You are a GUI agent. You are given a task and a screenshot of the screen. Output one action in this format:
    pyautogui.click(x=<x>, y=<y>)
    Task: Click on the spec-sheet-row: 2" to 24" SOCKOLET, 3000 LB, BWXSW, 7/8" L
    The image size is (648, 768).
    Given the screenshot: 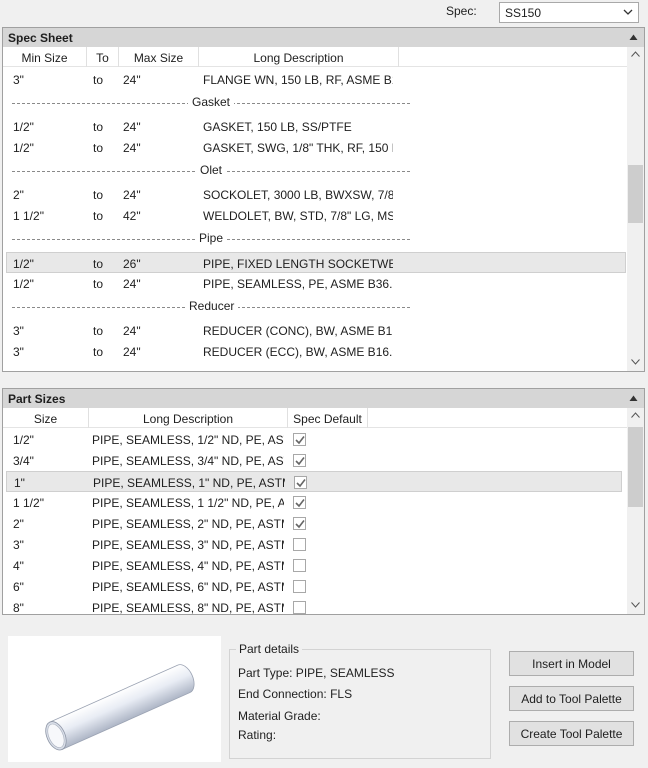 What is the action you would take?
    pyautogui.click(x=316, y=194)
    